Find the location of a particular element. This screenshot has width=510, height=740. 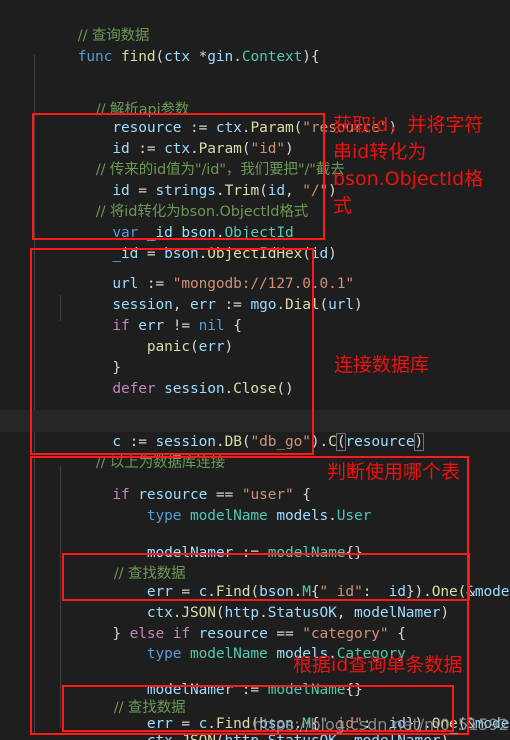

code-line: session, err := mgo.Dial(url) is located at coordinates (237, 304).